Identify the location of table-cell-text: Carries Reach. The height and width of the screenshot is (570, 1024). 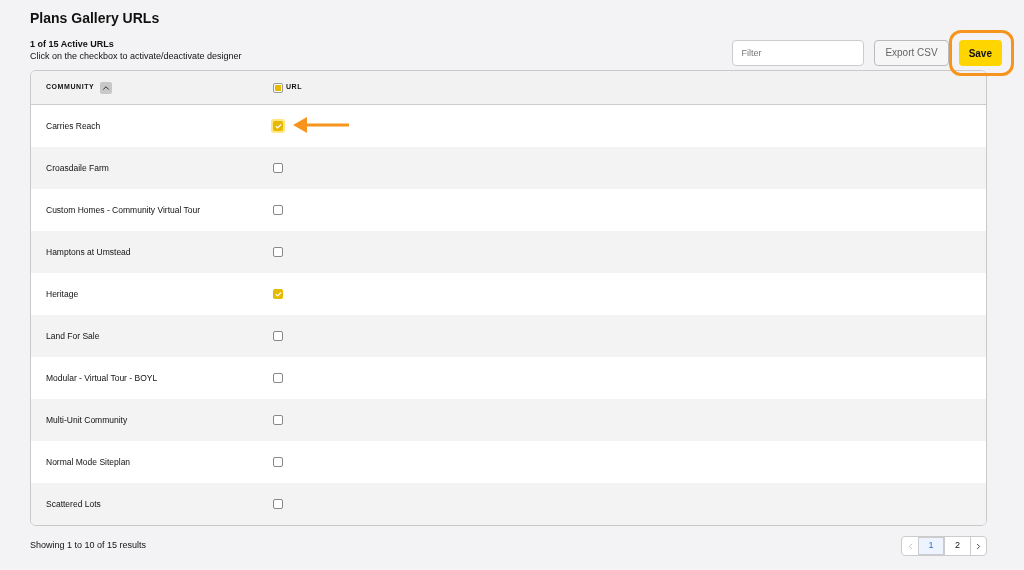
(73, 126).